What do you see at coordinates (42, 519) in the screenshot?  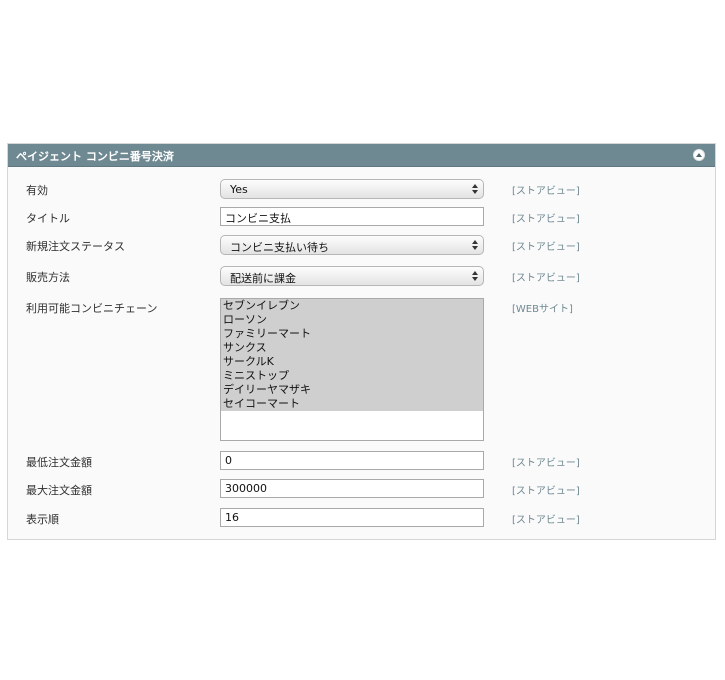 I see `sort-order-label: 表示順` at bounding box center [42, 519].